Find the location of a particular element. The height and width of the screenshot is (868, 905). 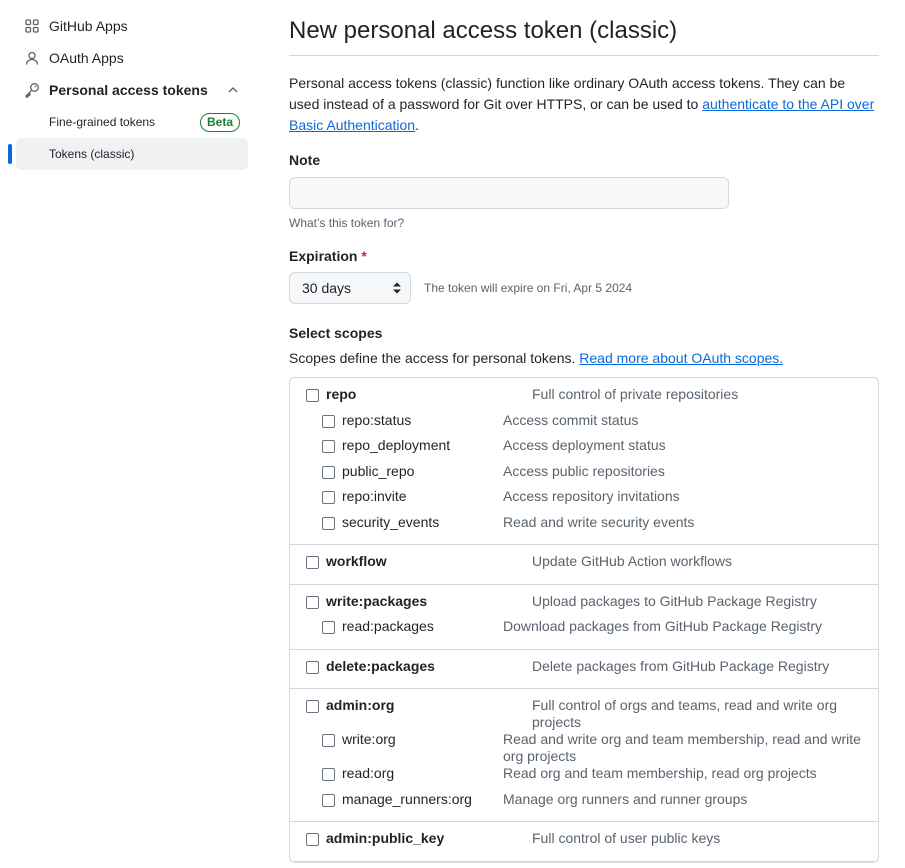

expiration-label-text: Expiration is located at coordinates (323, 256).